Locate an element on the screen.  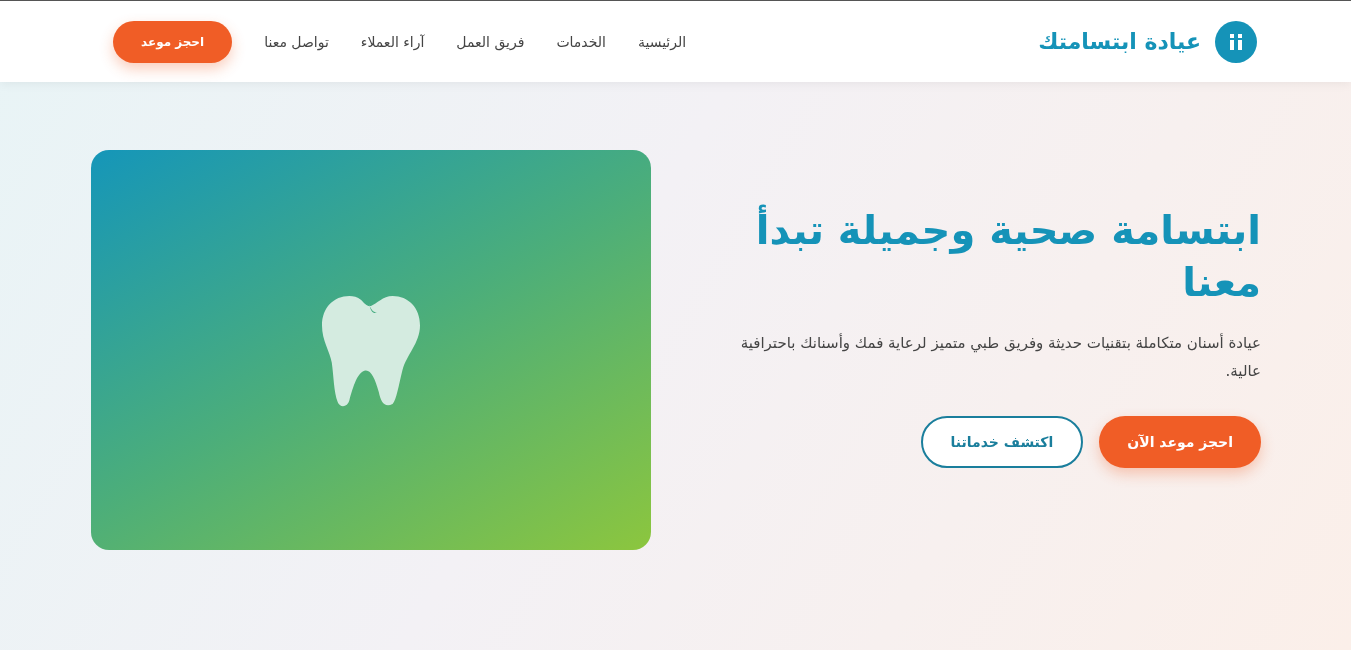
services-button: اكتشف خدماتنا is located at coordinates (1002, 441).